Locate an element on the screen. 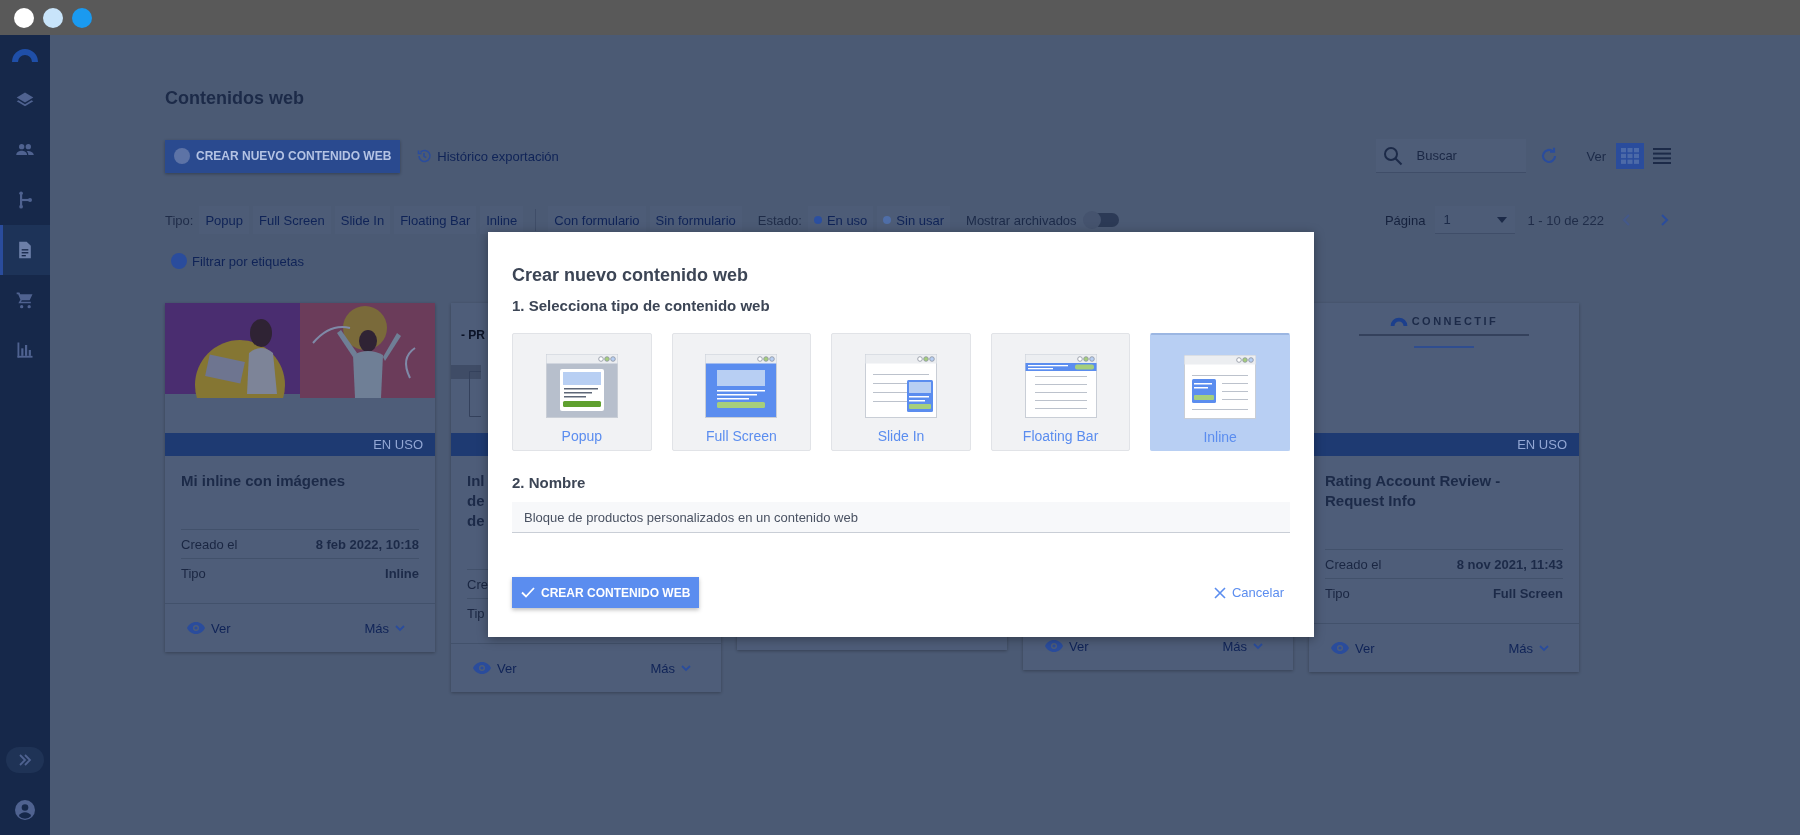 Image resolution: width=1800 pixels, height=835 pixels. grid-view-button is located at coordinates (1630, 156).